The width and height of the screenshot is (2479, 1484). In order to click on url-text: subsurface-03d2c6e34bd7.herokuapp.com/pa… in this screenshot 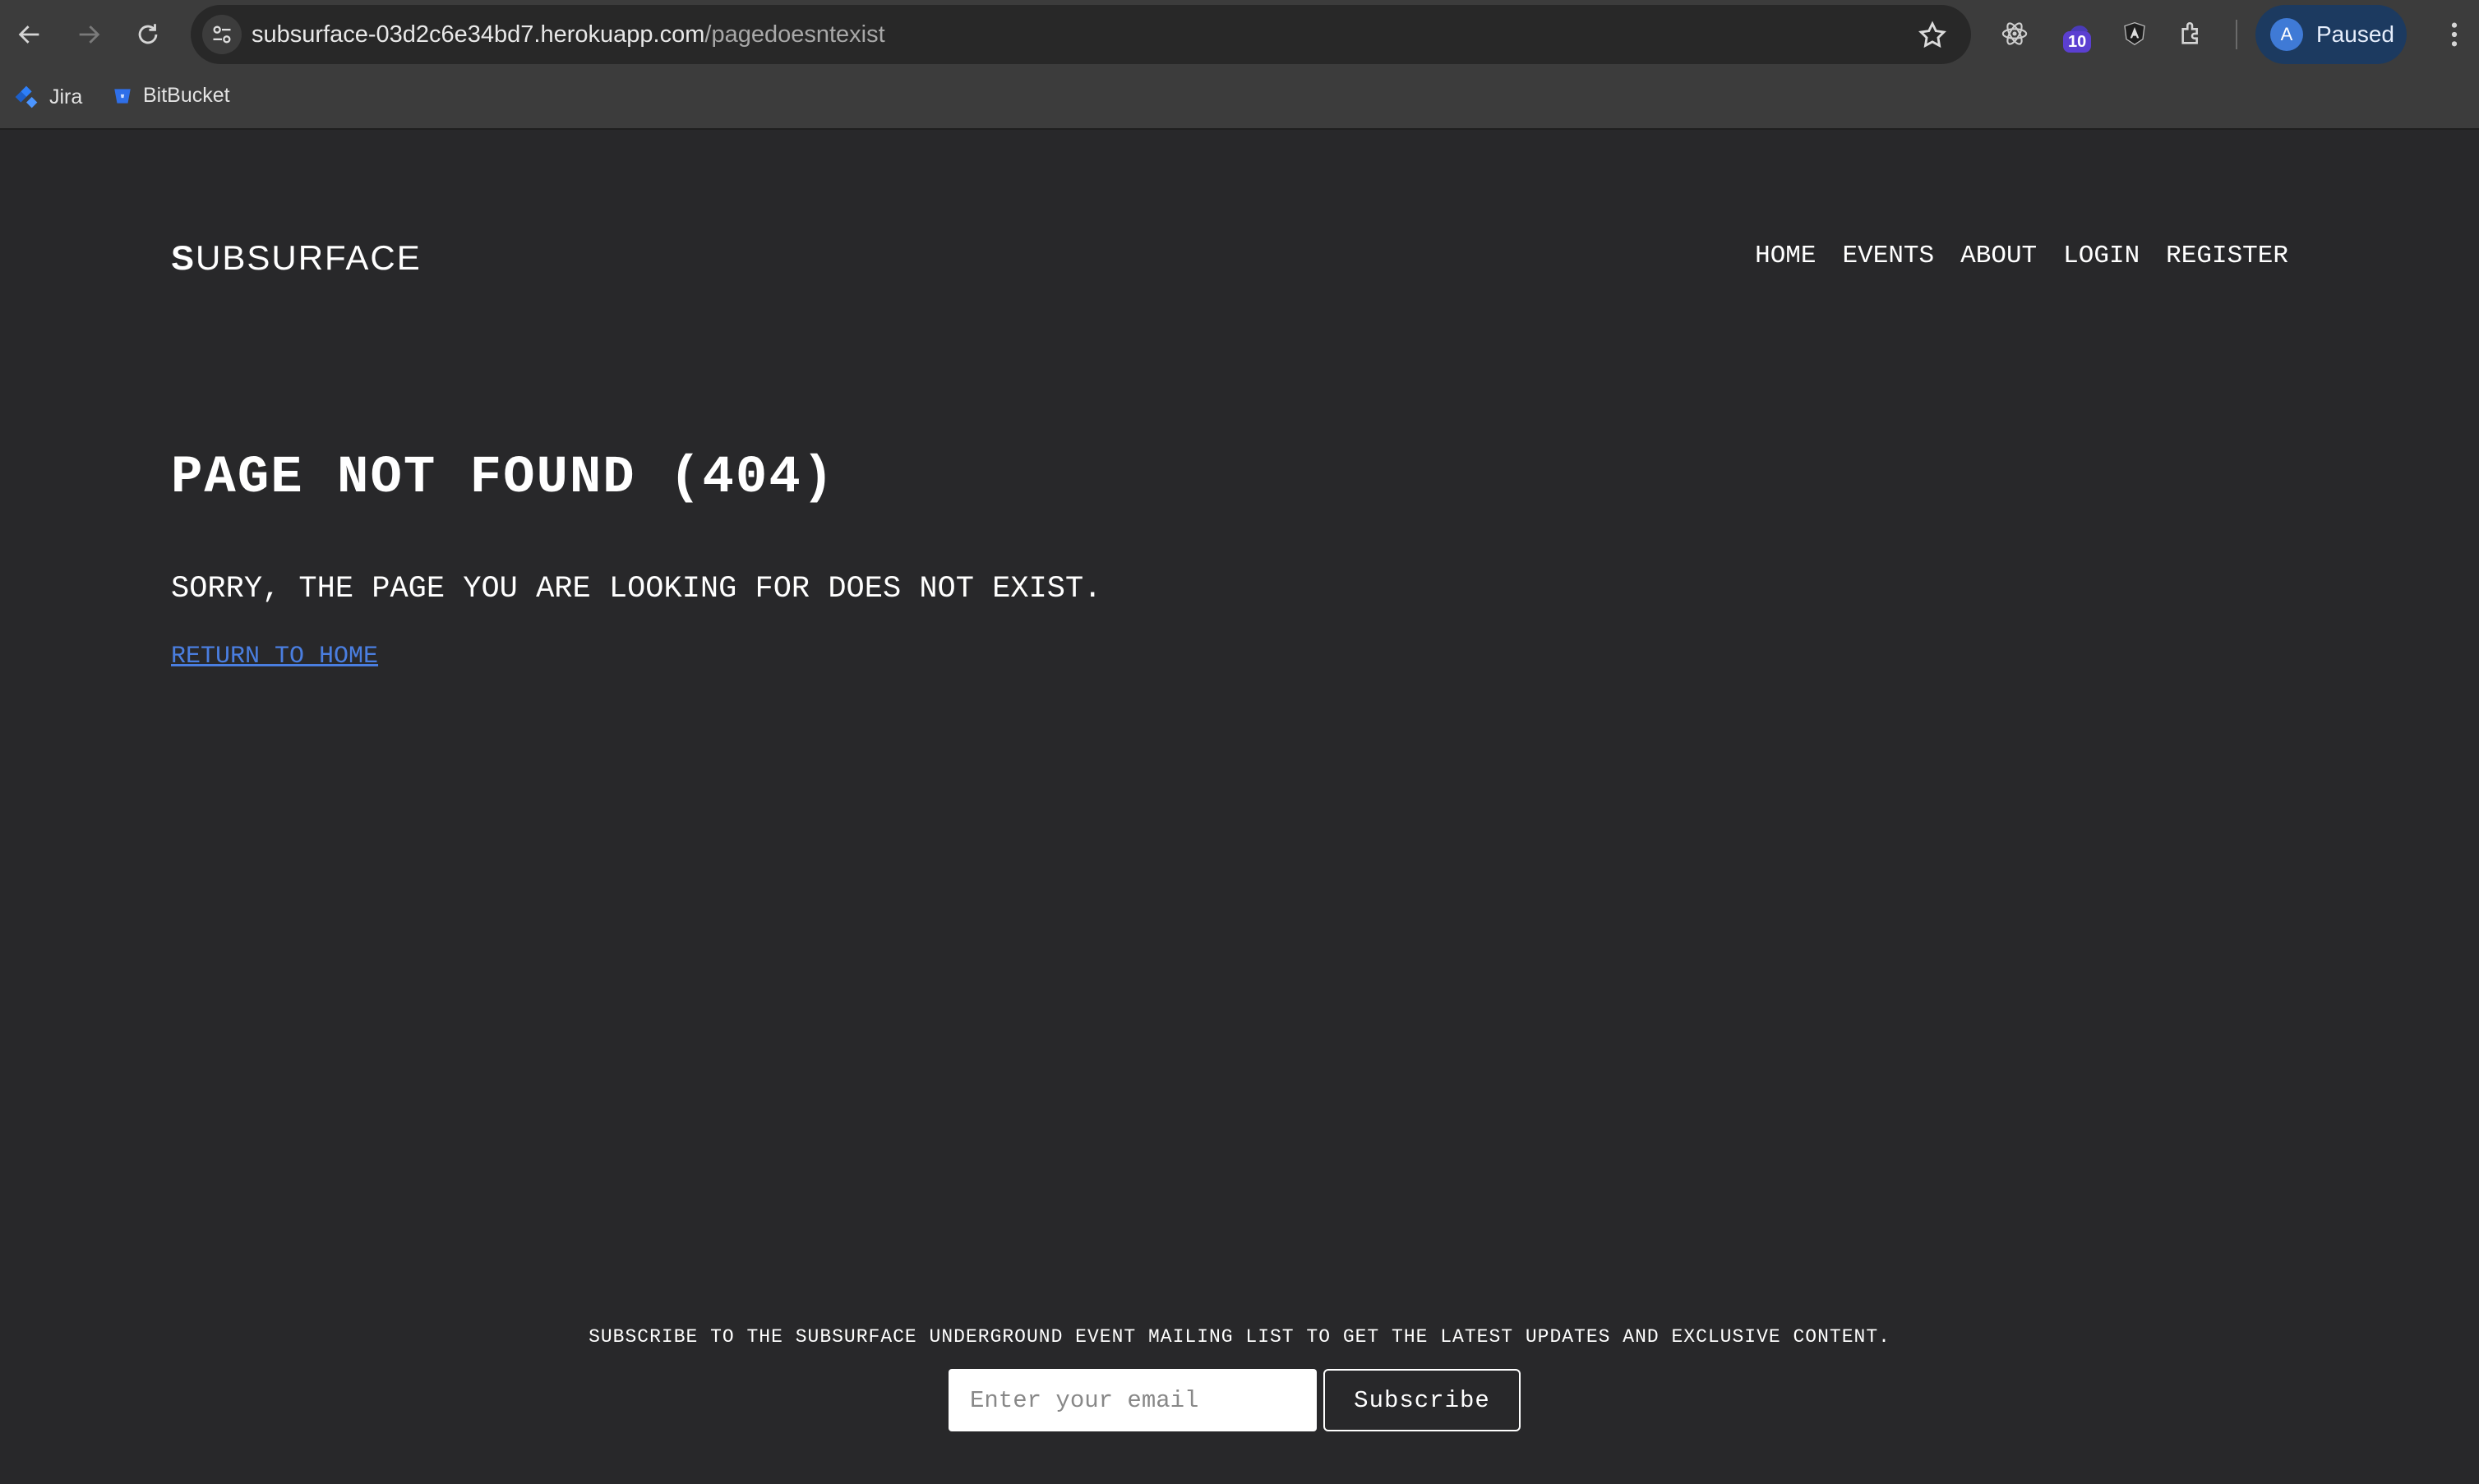, I will do `click(568, 34)`.